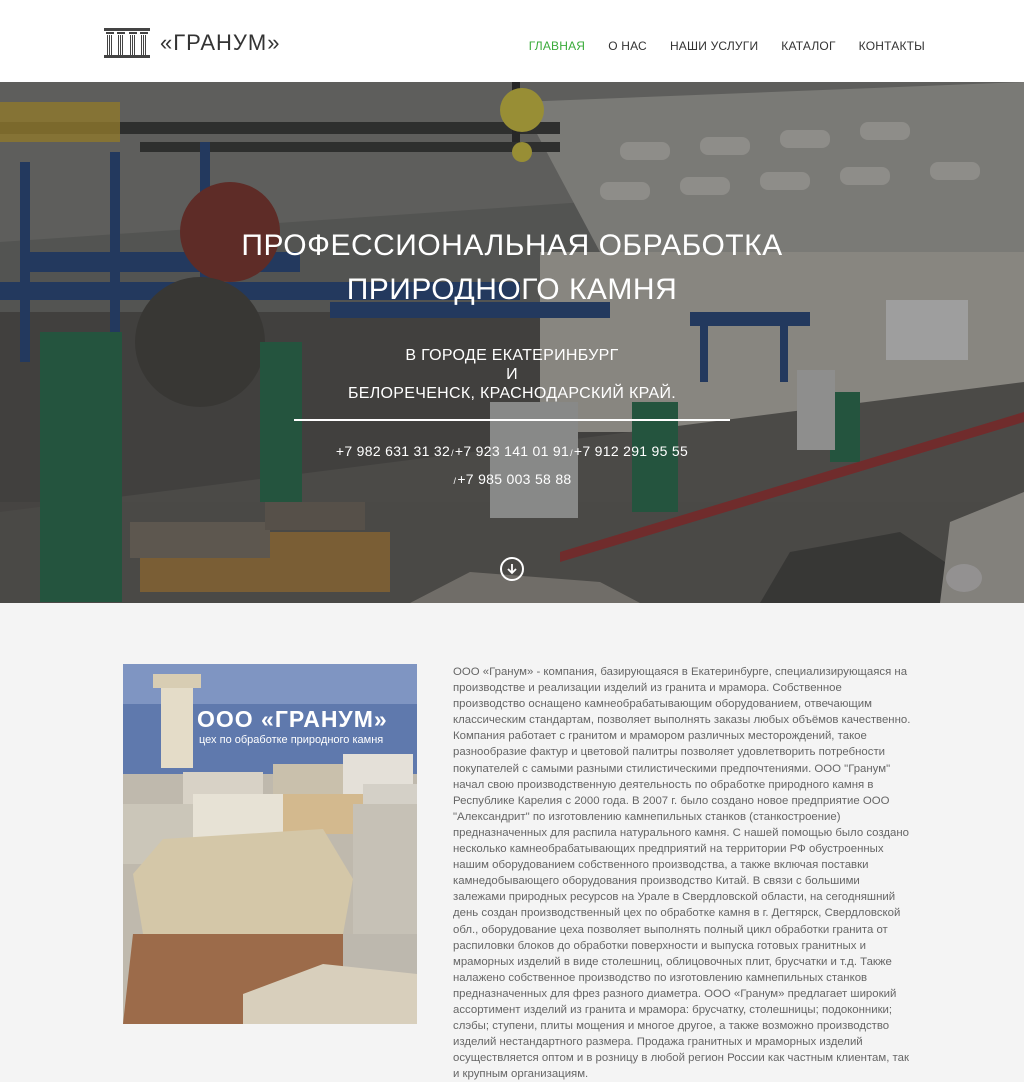 The width and height of the screenshot is (1024, 1082). I want to click on nav-item-home: ГЛАВНАЯ, so click(557, 46).